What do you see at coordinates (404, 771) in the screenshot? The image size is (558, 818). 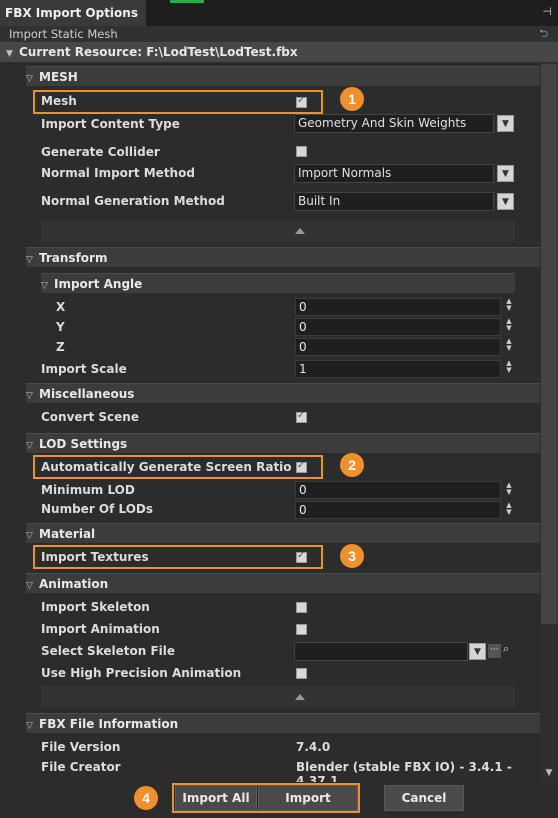 I see `file-creator-value: Blender (stable FBX IO) - 3.4.1 - 4.37.1` at bounding box center [404, 771].